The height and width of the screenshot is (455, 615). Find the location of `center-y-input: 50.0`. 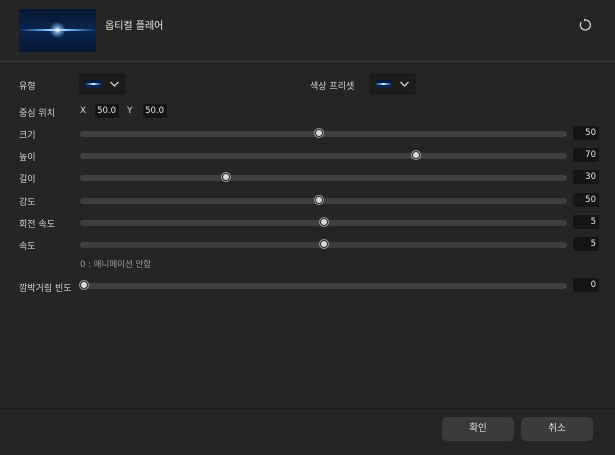

center-y-input: 50.0 is located at coordinates (155, 111).